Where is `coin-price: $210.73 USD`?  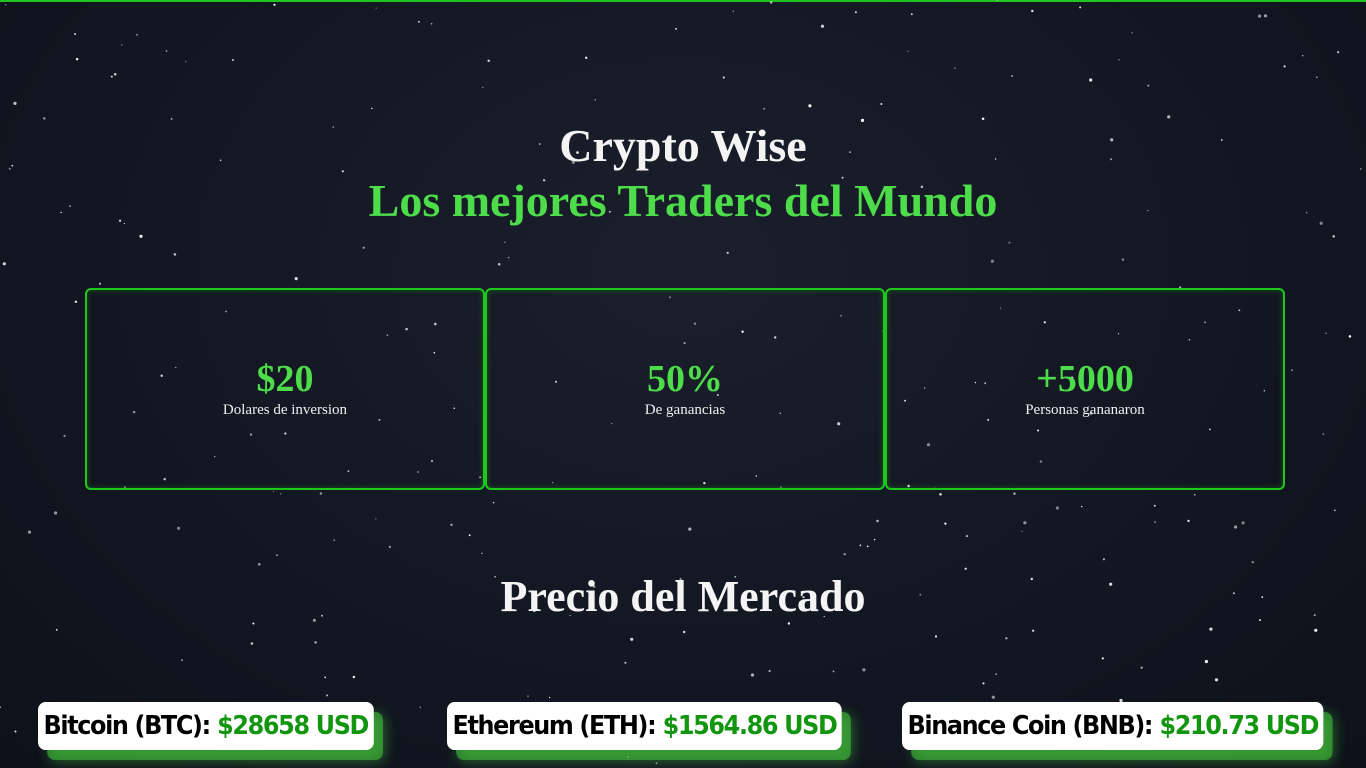
coin-price: $210.73 USD is located at coordinates (1239, 726).